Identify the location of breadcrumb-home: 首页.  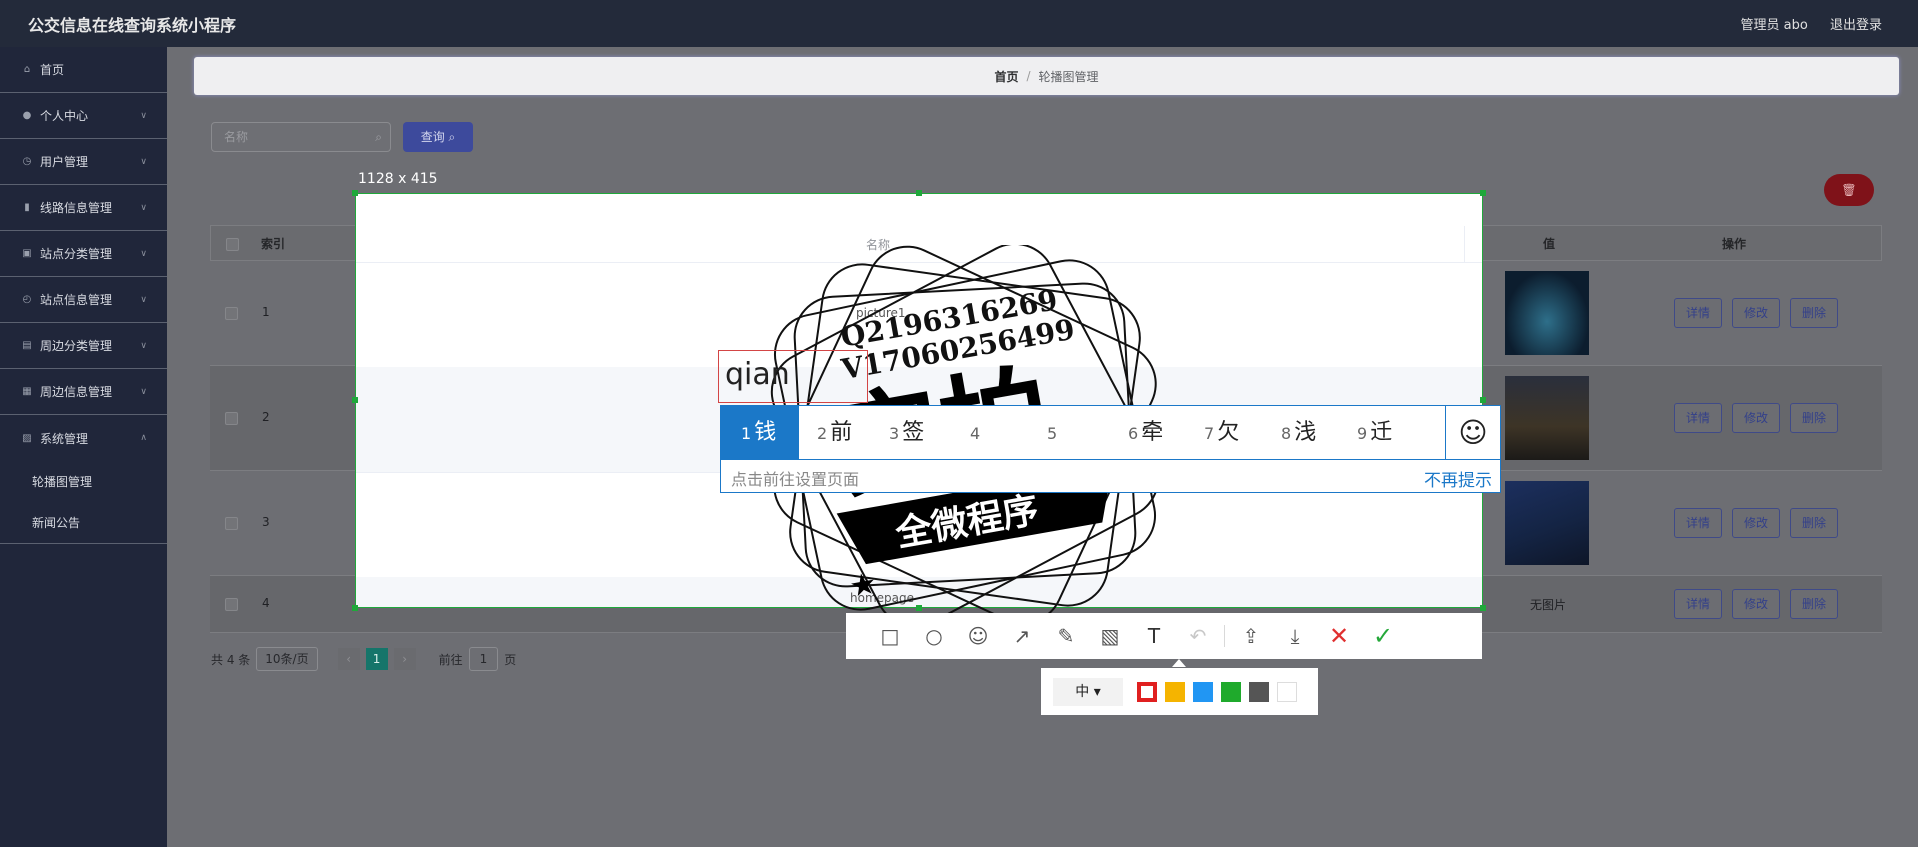
(1006, 76).